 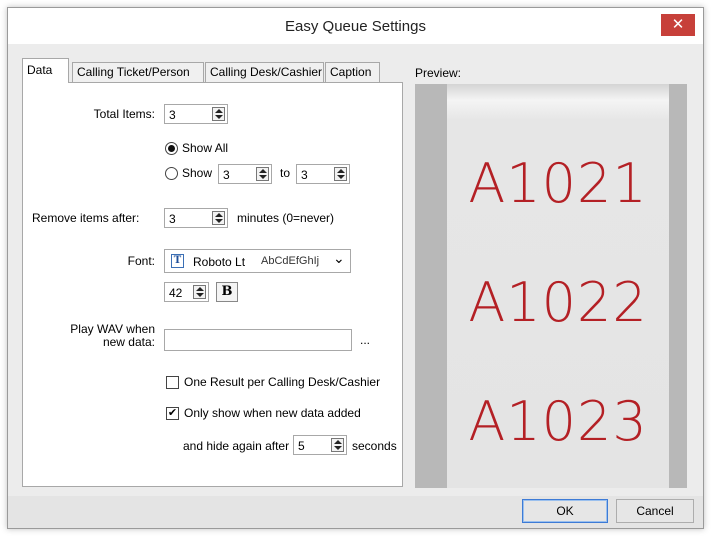 I want to click on font-select: T Roboto Lt AbCdEfGhIj ⌄, so click(x=257, y=261).